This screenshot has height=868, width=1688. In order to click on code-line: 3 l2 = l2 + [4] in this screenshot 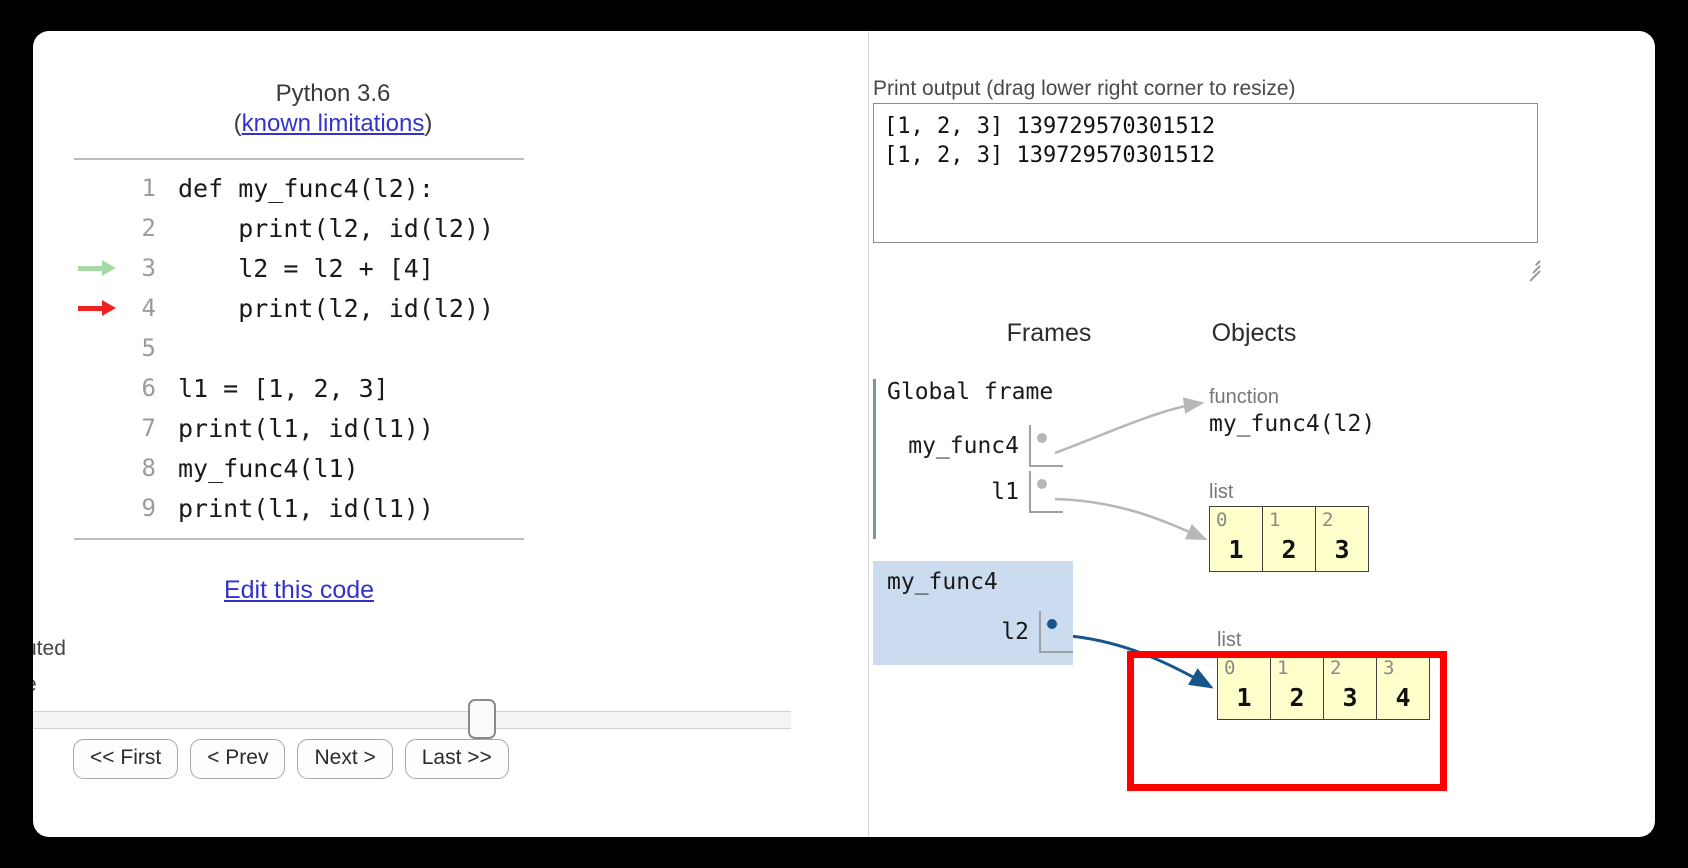, I will do `click(299, 268)`.